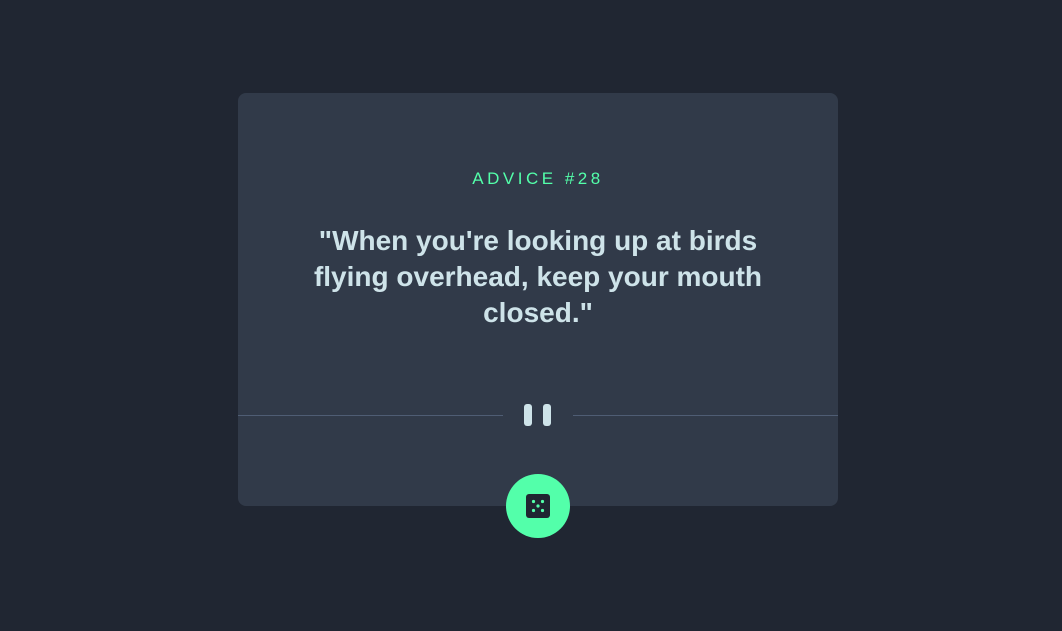 The height and width of the screenshot is (631, 1062). I want to click on advice-number: ADVICE #28, so click(538, 178).